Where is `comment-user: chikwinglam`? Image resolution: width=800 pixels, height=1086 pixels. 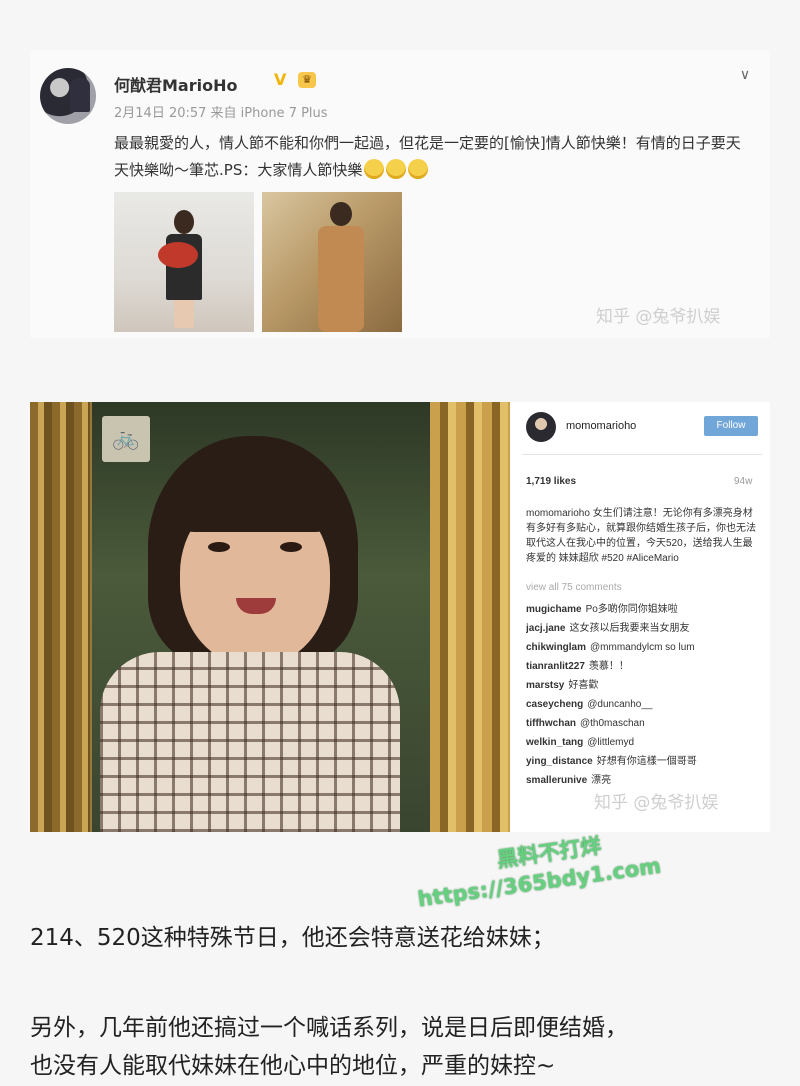
comment-user: chikwinglam is located at coordinates (556, 647).